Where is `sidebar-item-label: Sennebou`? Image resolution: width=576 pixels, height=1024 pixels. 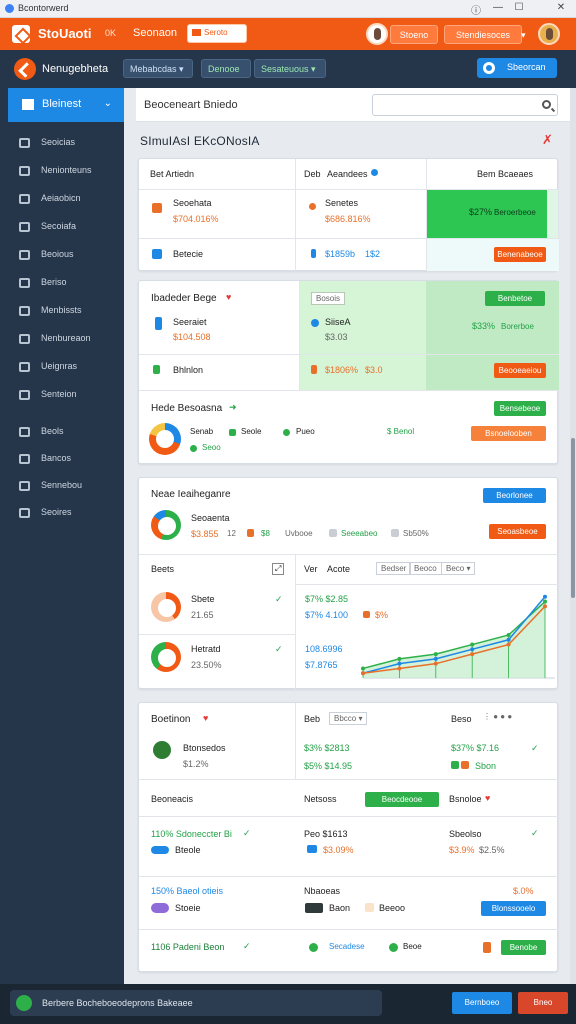
sidebar-item-label: Sennebou is located at coordinates (62, 485).